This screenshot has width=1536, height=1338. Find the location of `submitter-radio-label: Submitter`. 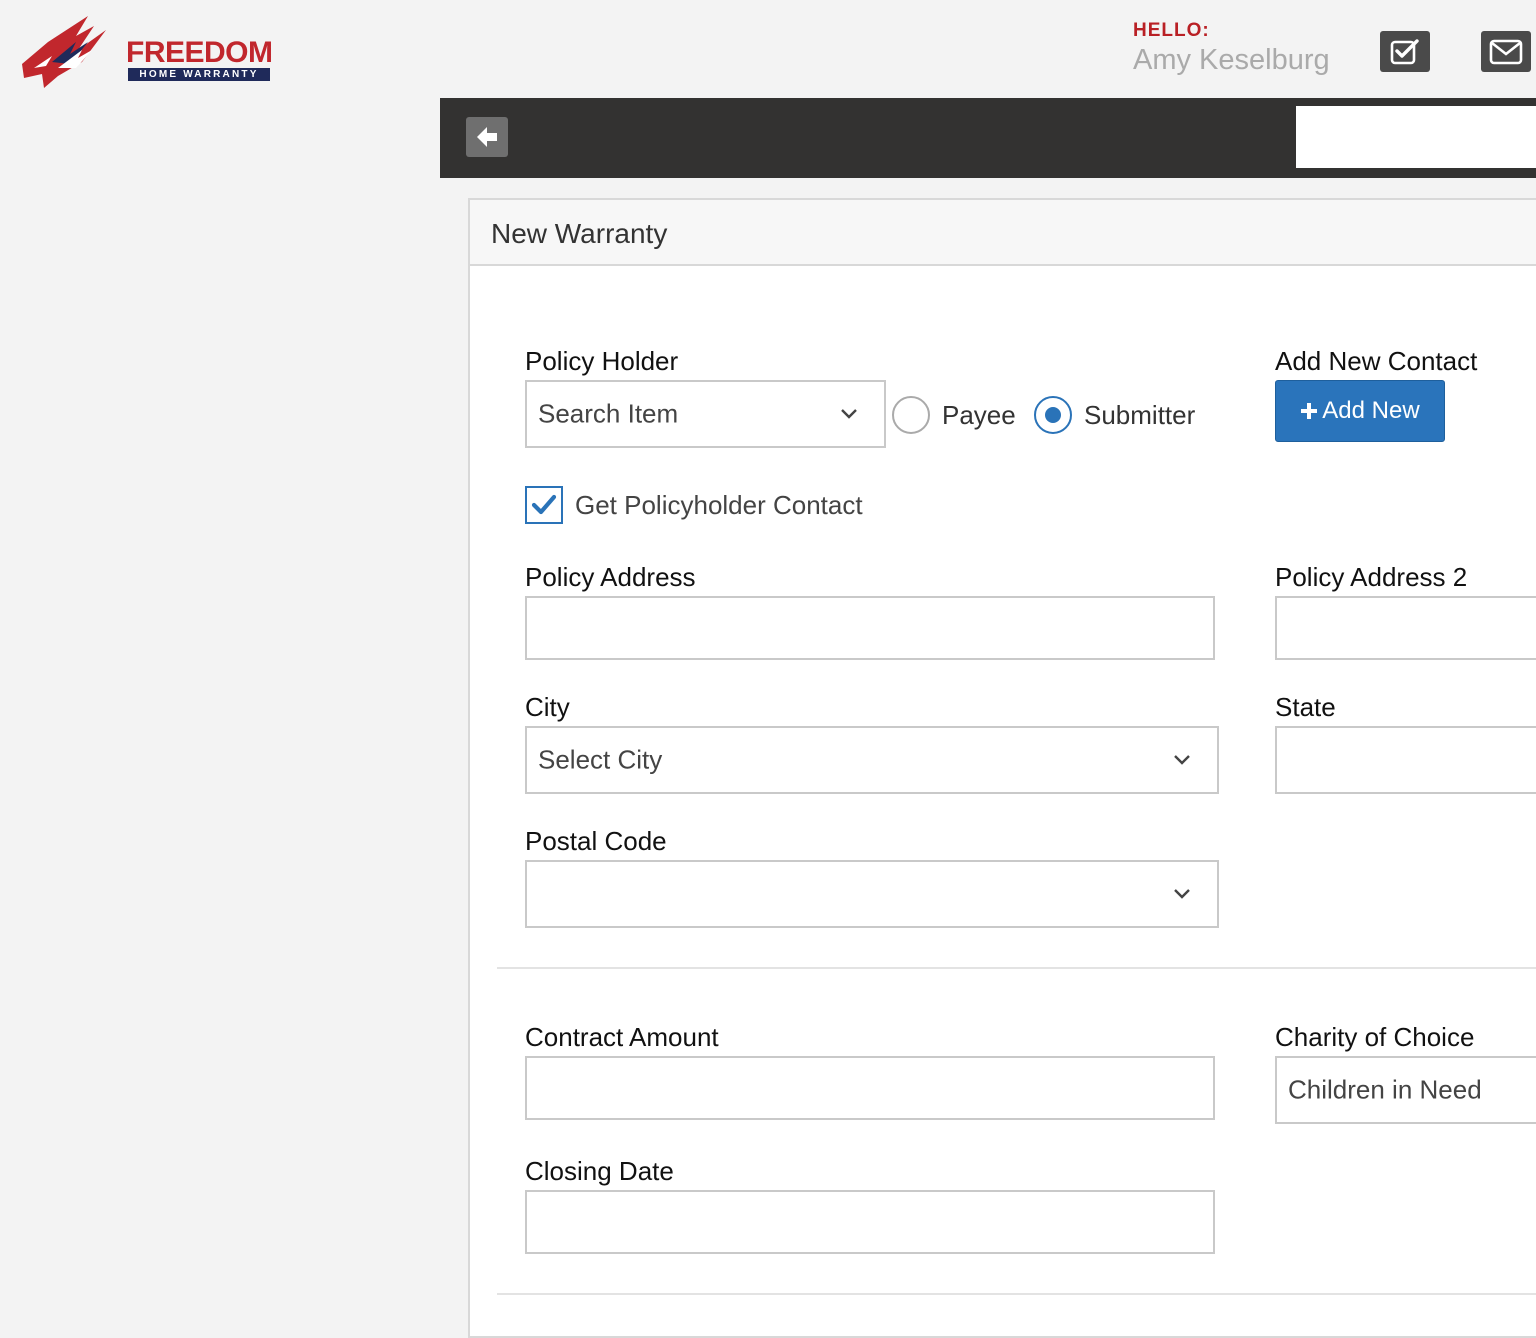

submitter-radio-label: Submitter is located at coordinates (1140, 415).